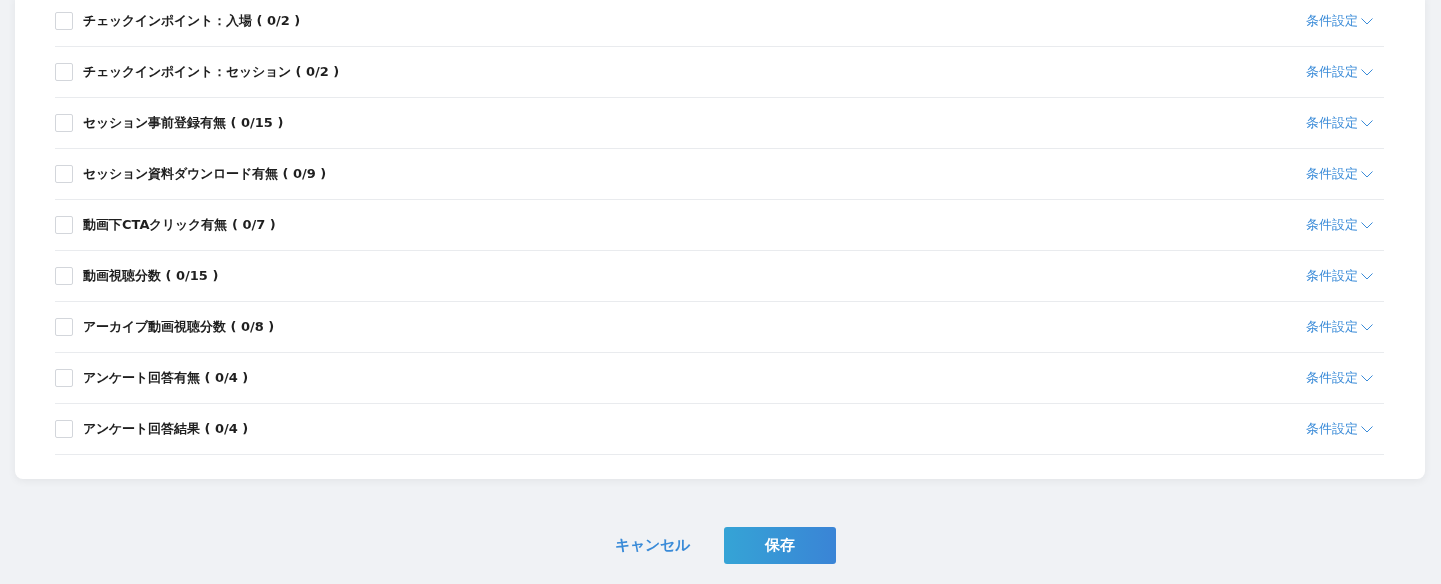 The image size is (1441, 584). Describe the element at coordinates (151, 276) in the screenshot. I see `condition-label: 動画視聴分数 ( 0/15 )` at that location.